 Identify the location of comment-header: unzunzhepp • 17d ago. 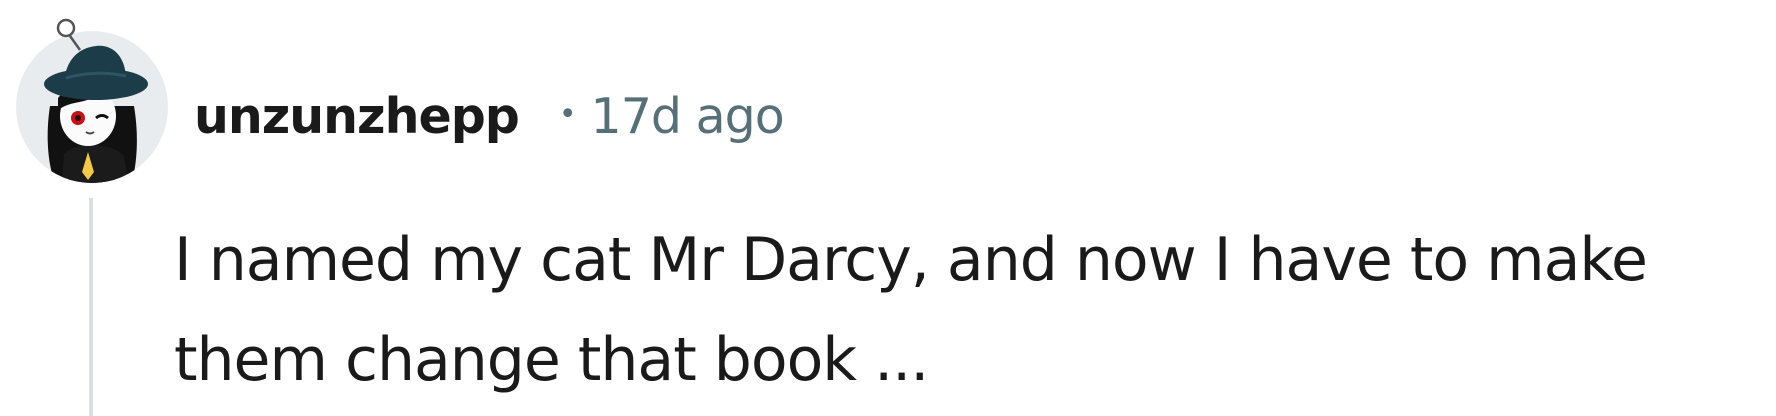
(489, 116).